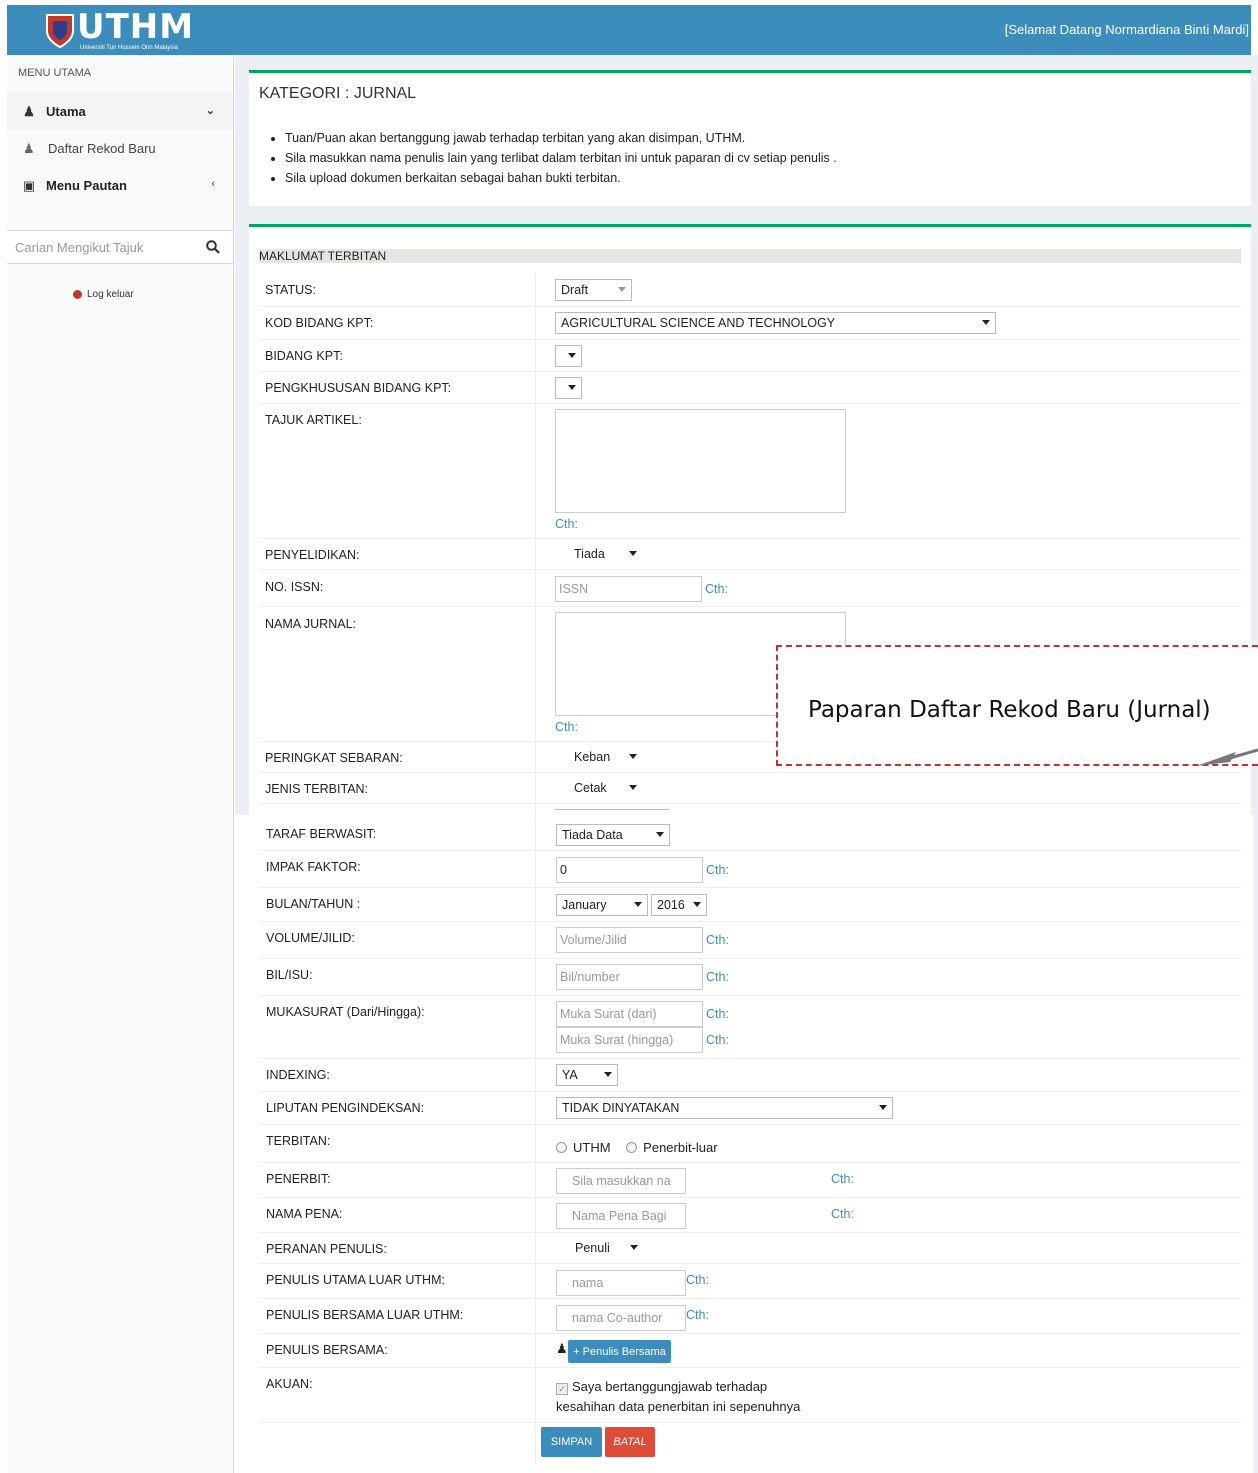  What do you see at coordinates (628, 589) in the screenshot?
I see `issn-input: ISSN` at bounding box center [628, 589].